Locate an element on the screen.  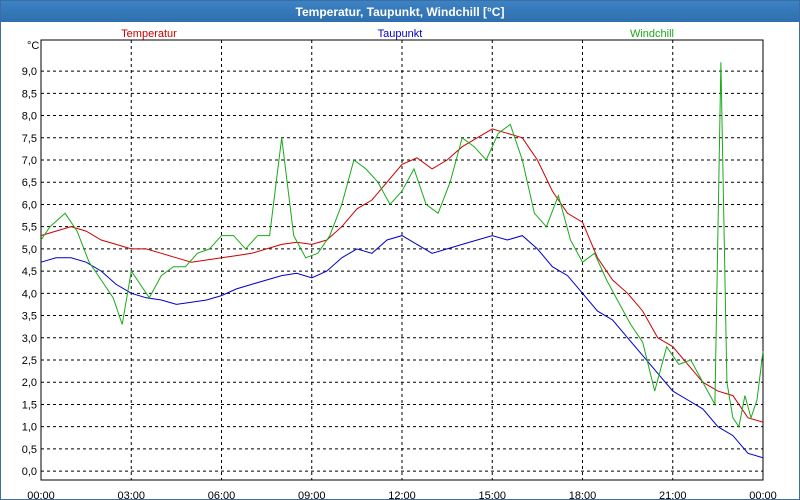
y-tick-label: 0,0 is located at coordinates (29, 472).